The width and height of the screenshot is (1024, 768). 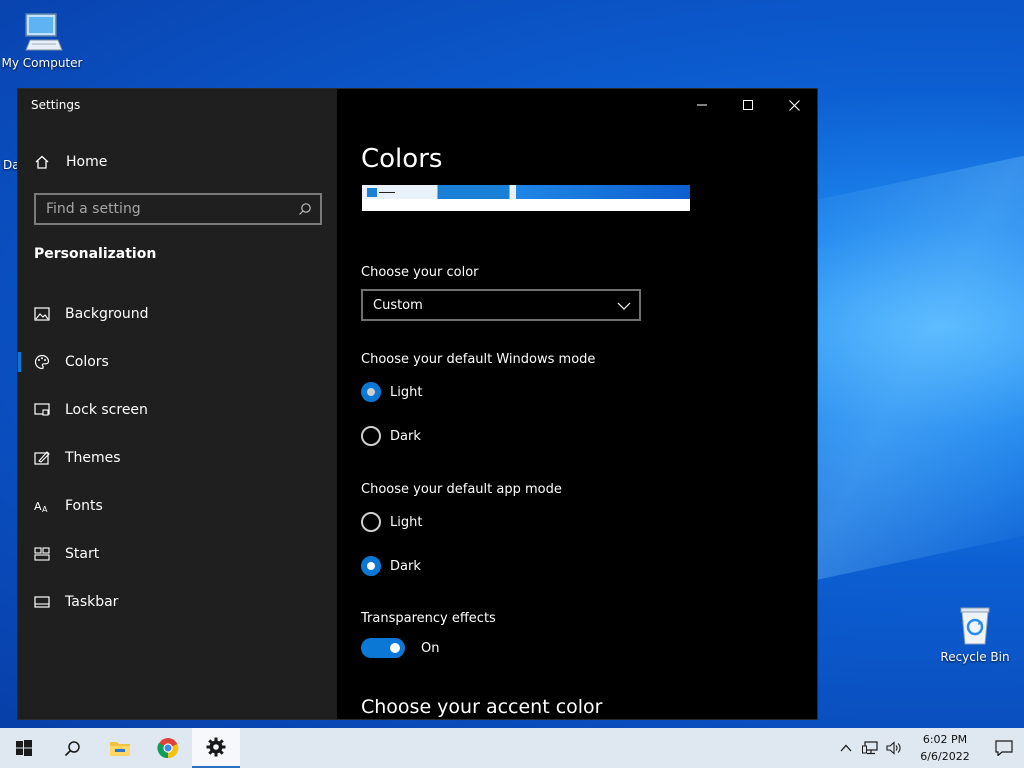 What do you see at coordinates (177, 458) in the screenshot?
I see `sidebar-item-themes: Themes` at bounding box center [177, 458].